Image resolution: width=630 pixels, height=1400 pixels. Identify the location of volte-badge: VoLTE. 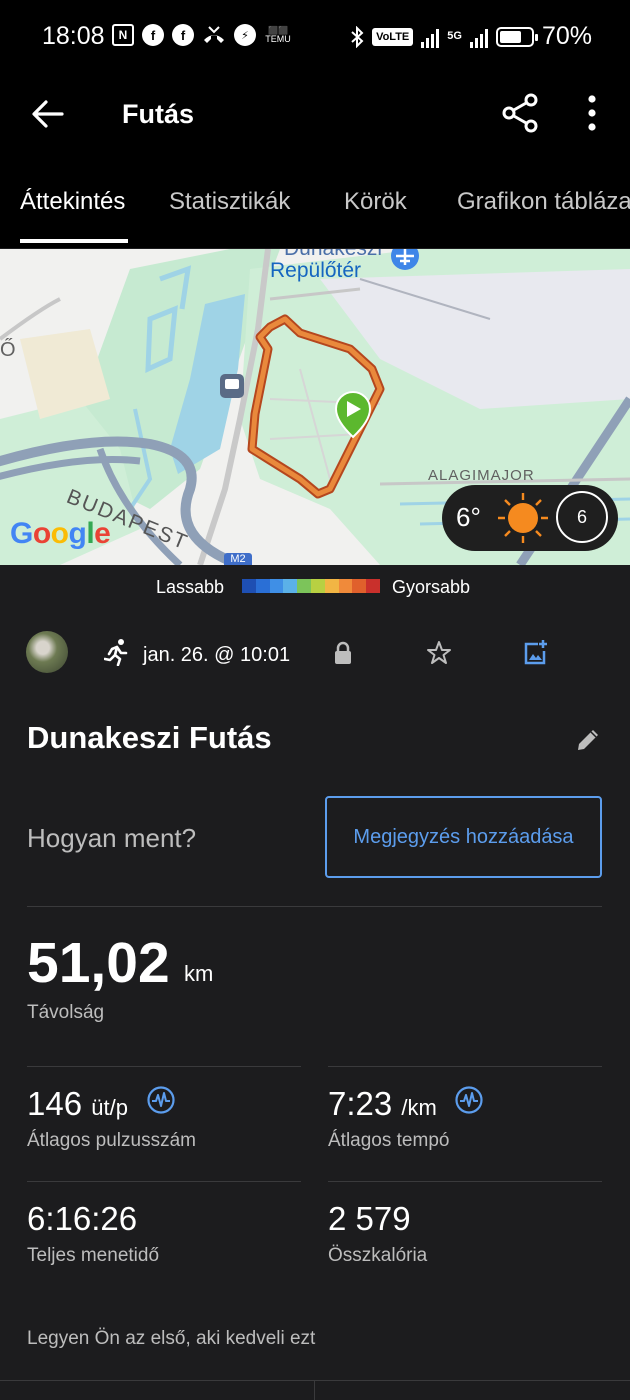
(393, 36).